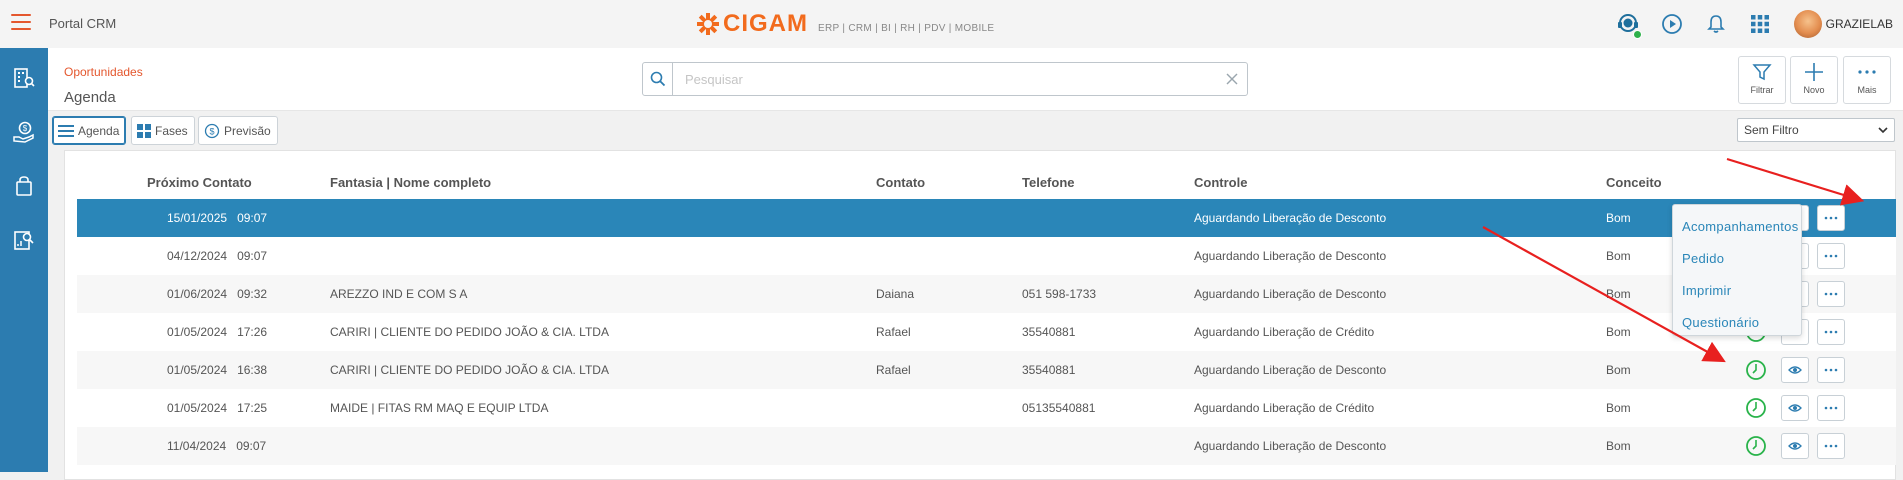 The image size is (1903, 480). I want to click on top-icons: GRAZIELAB, so click(1753, 24).